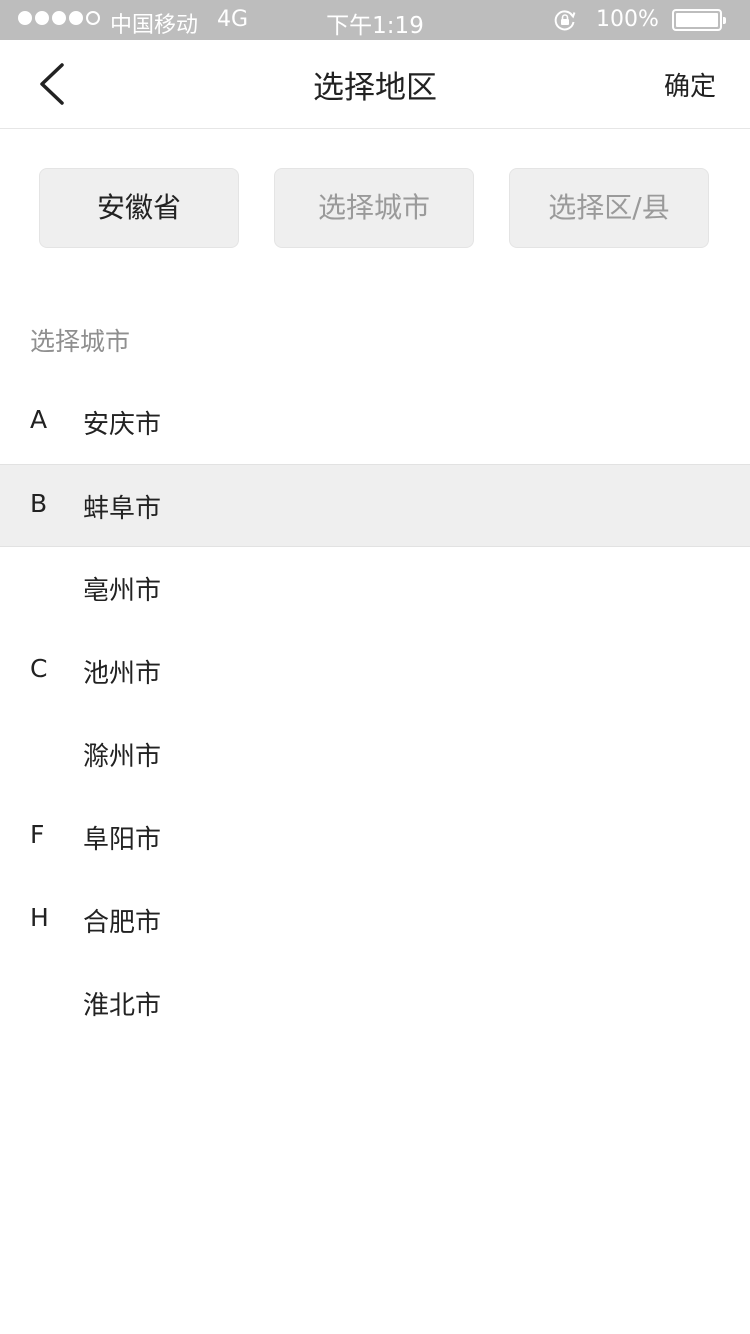 This screenshot has width=750, height=1334. I want to click on page-title: 选择地区, so click(375, 88).